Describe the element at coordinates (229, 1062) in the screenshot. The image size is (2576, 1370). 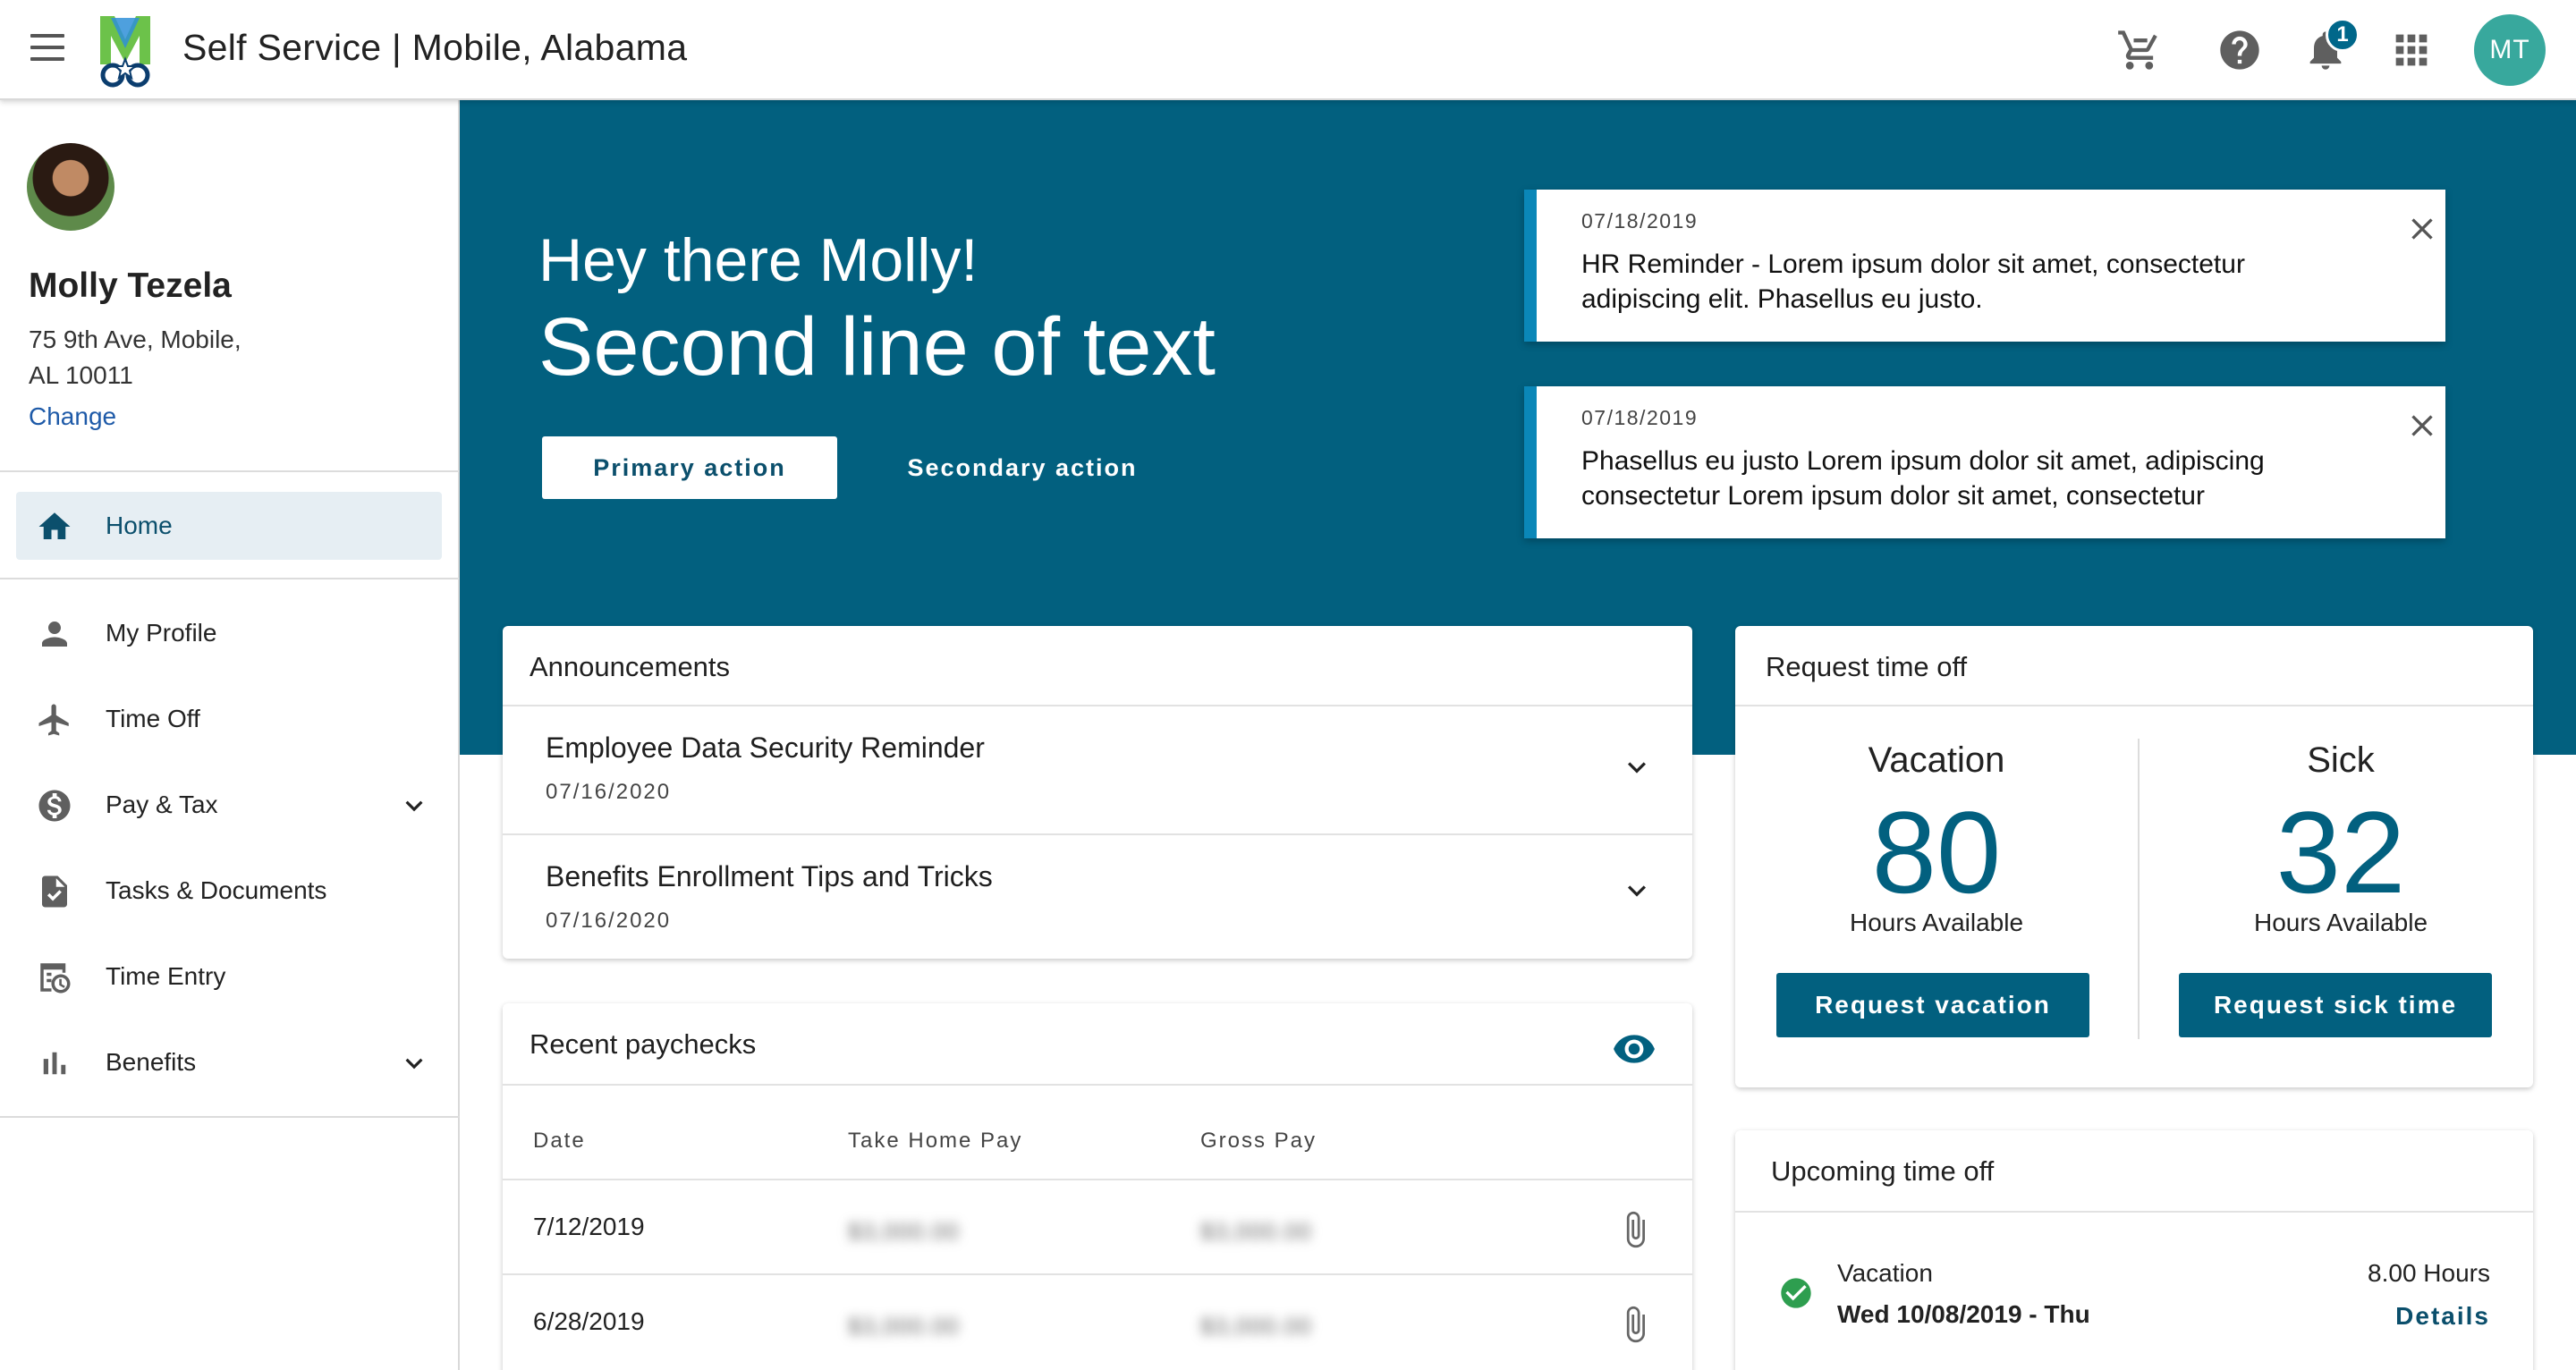
I see `sidebar-item-benefits: Benefits` at that location.